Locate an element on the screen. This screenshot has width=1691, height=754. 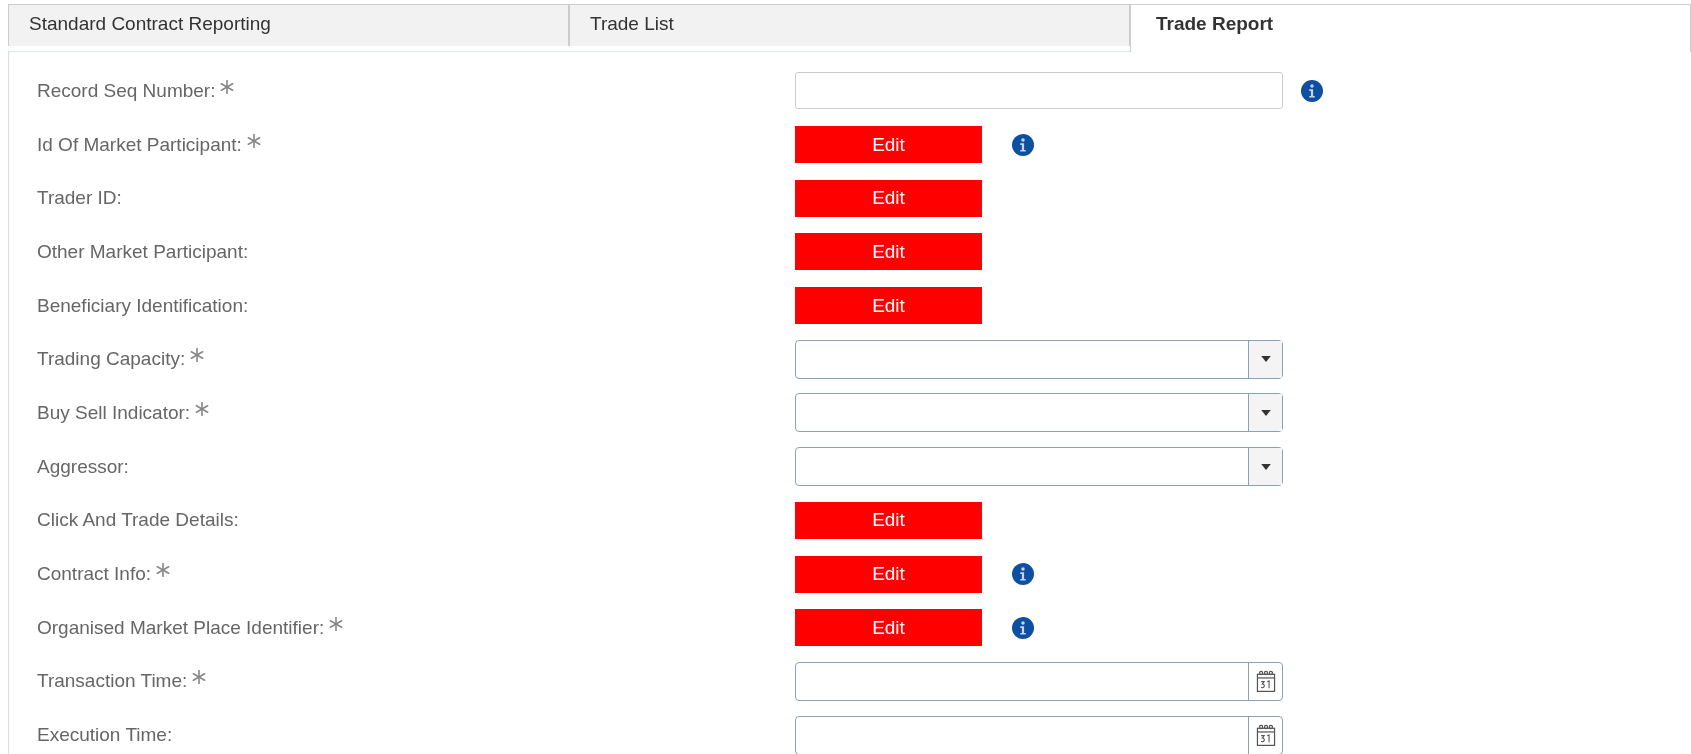
field-label: Beneficiary Identification: is located at coordinates (143, 305).